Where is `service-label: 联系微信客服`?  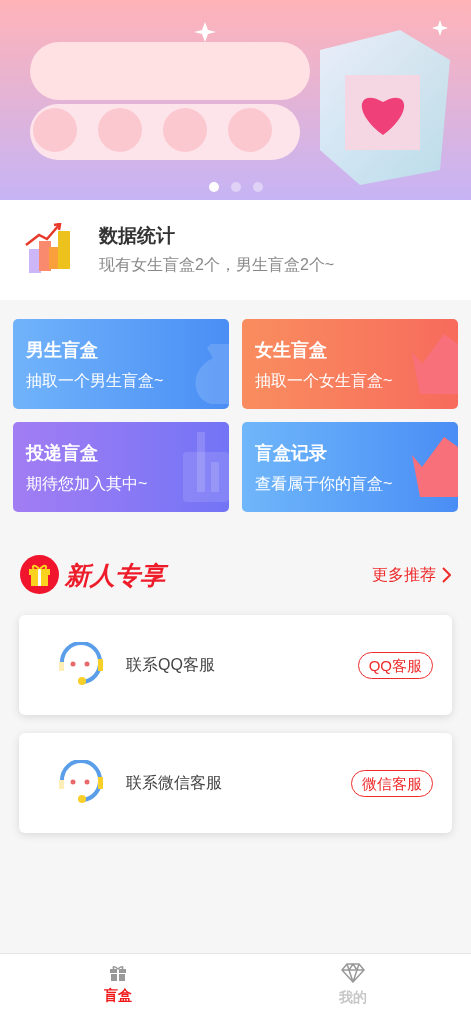
service-label: 联系微信客服 is located at coordinates (174, 783).